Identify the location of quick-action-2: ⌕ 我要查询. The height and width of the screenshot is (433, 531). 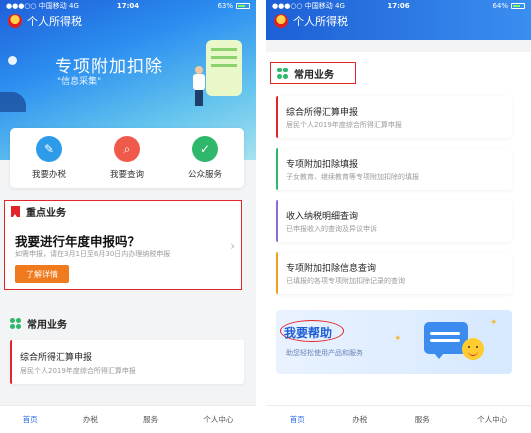
(127, 158).